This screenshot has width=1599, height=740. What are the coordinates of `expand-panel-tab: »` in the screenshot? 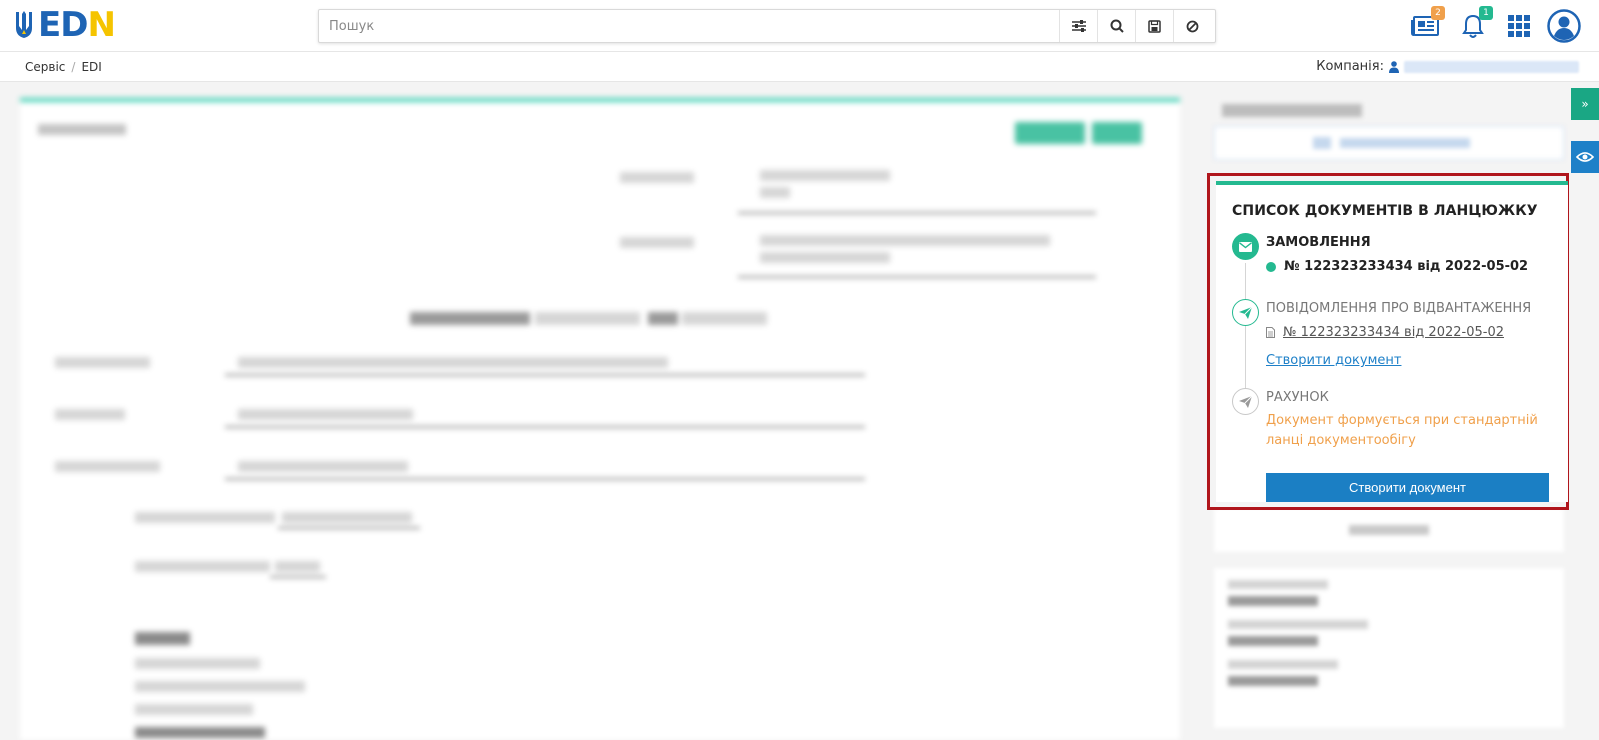 It's located at (1585, 104).